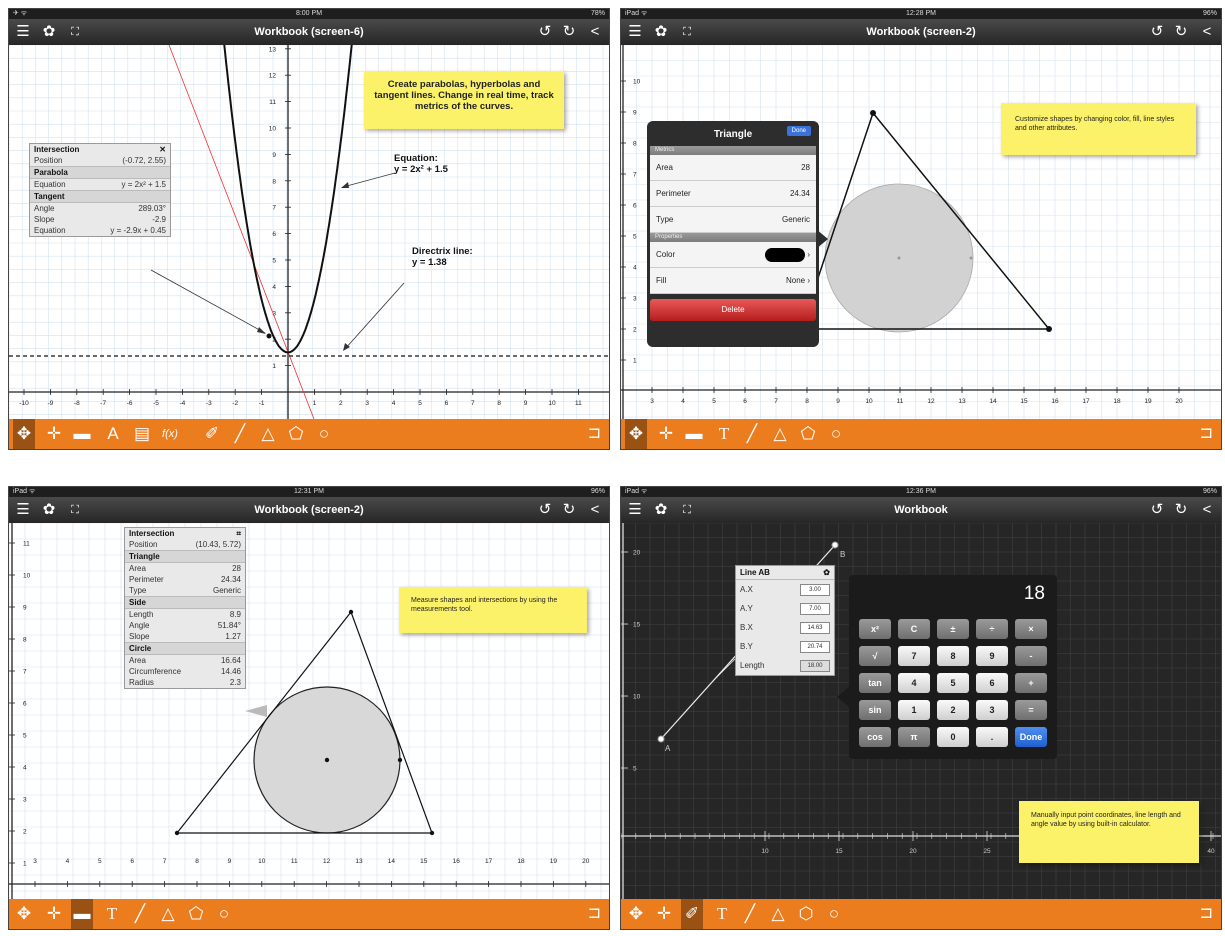 The width and height of the screenshot is (1225, 936). Describe the element at coordinates (875, 683) in the screenshot. I see `calc-key: tan` at that location.